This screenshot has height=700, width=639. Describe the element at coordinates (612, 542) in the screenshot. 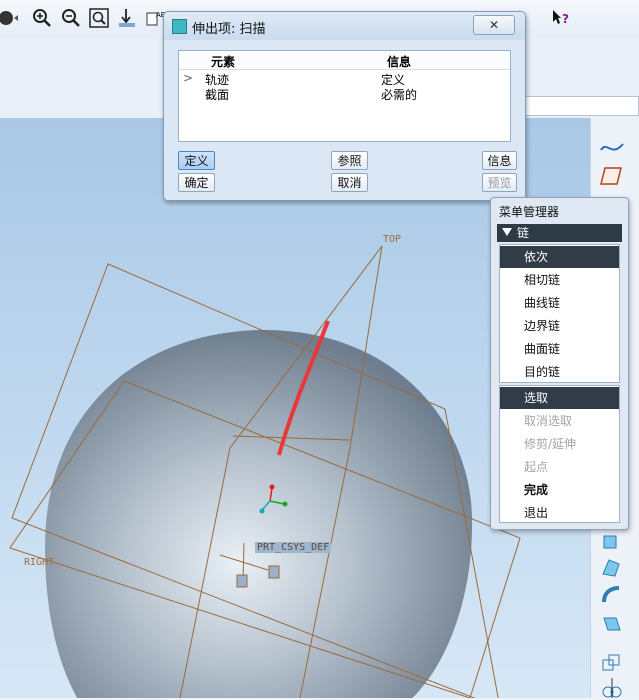

I see `extrude-icon` at that location.